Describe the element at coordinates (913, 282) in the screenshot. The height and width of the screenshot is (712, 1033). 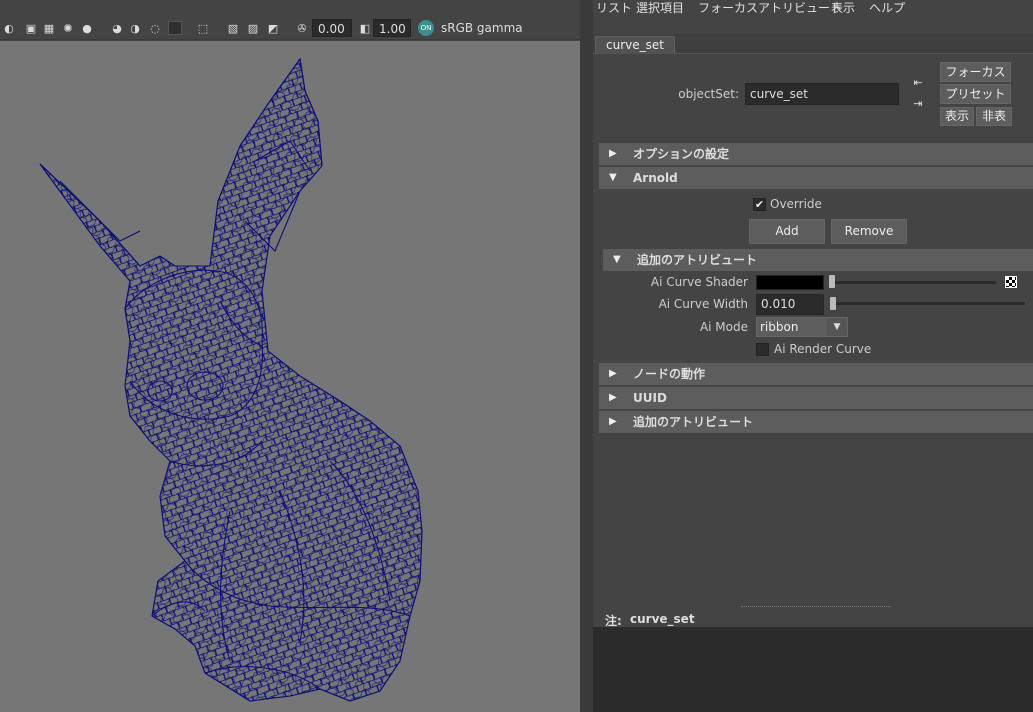
I see `curve-shader-slider-track` at that location.